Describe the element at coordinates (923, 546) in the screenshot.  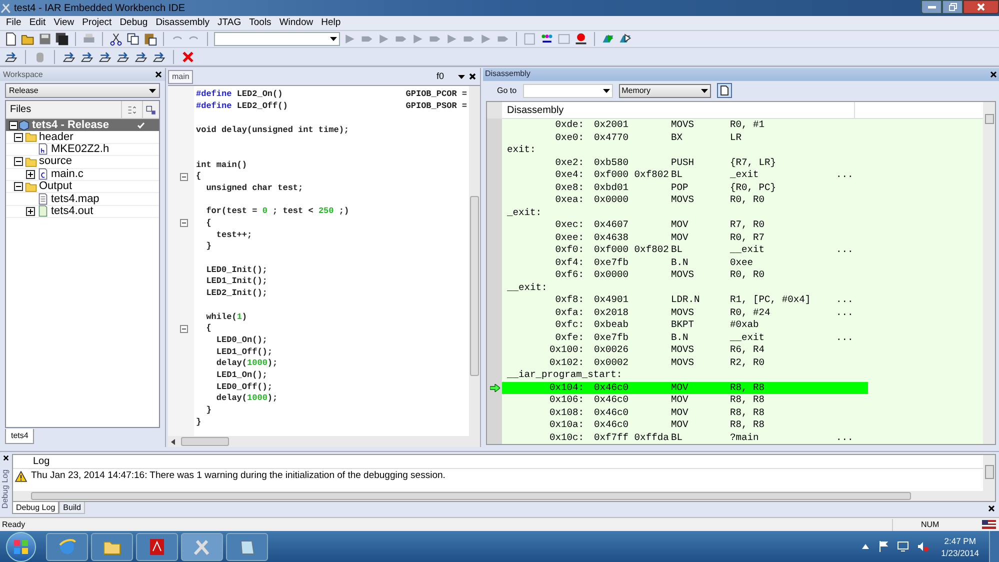
I see `speaker-muted-icon` at that location.